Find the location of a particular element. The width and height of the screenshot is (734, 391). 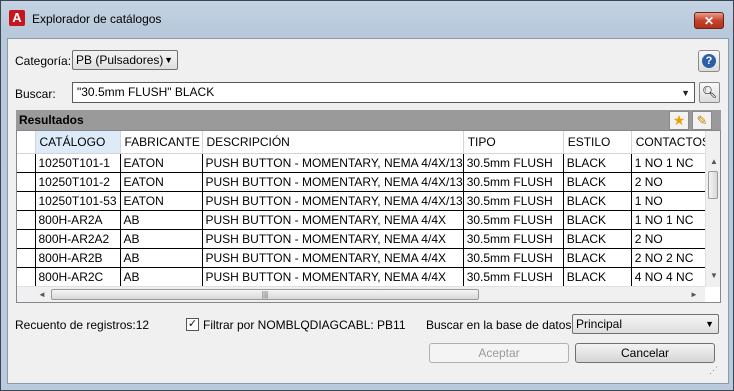

window-title: Explorador de catálogos is located at coordinates (97, 19).